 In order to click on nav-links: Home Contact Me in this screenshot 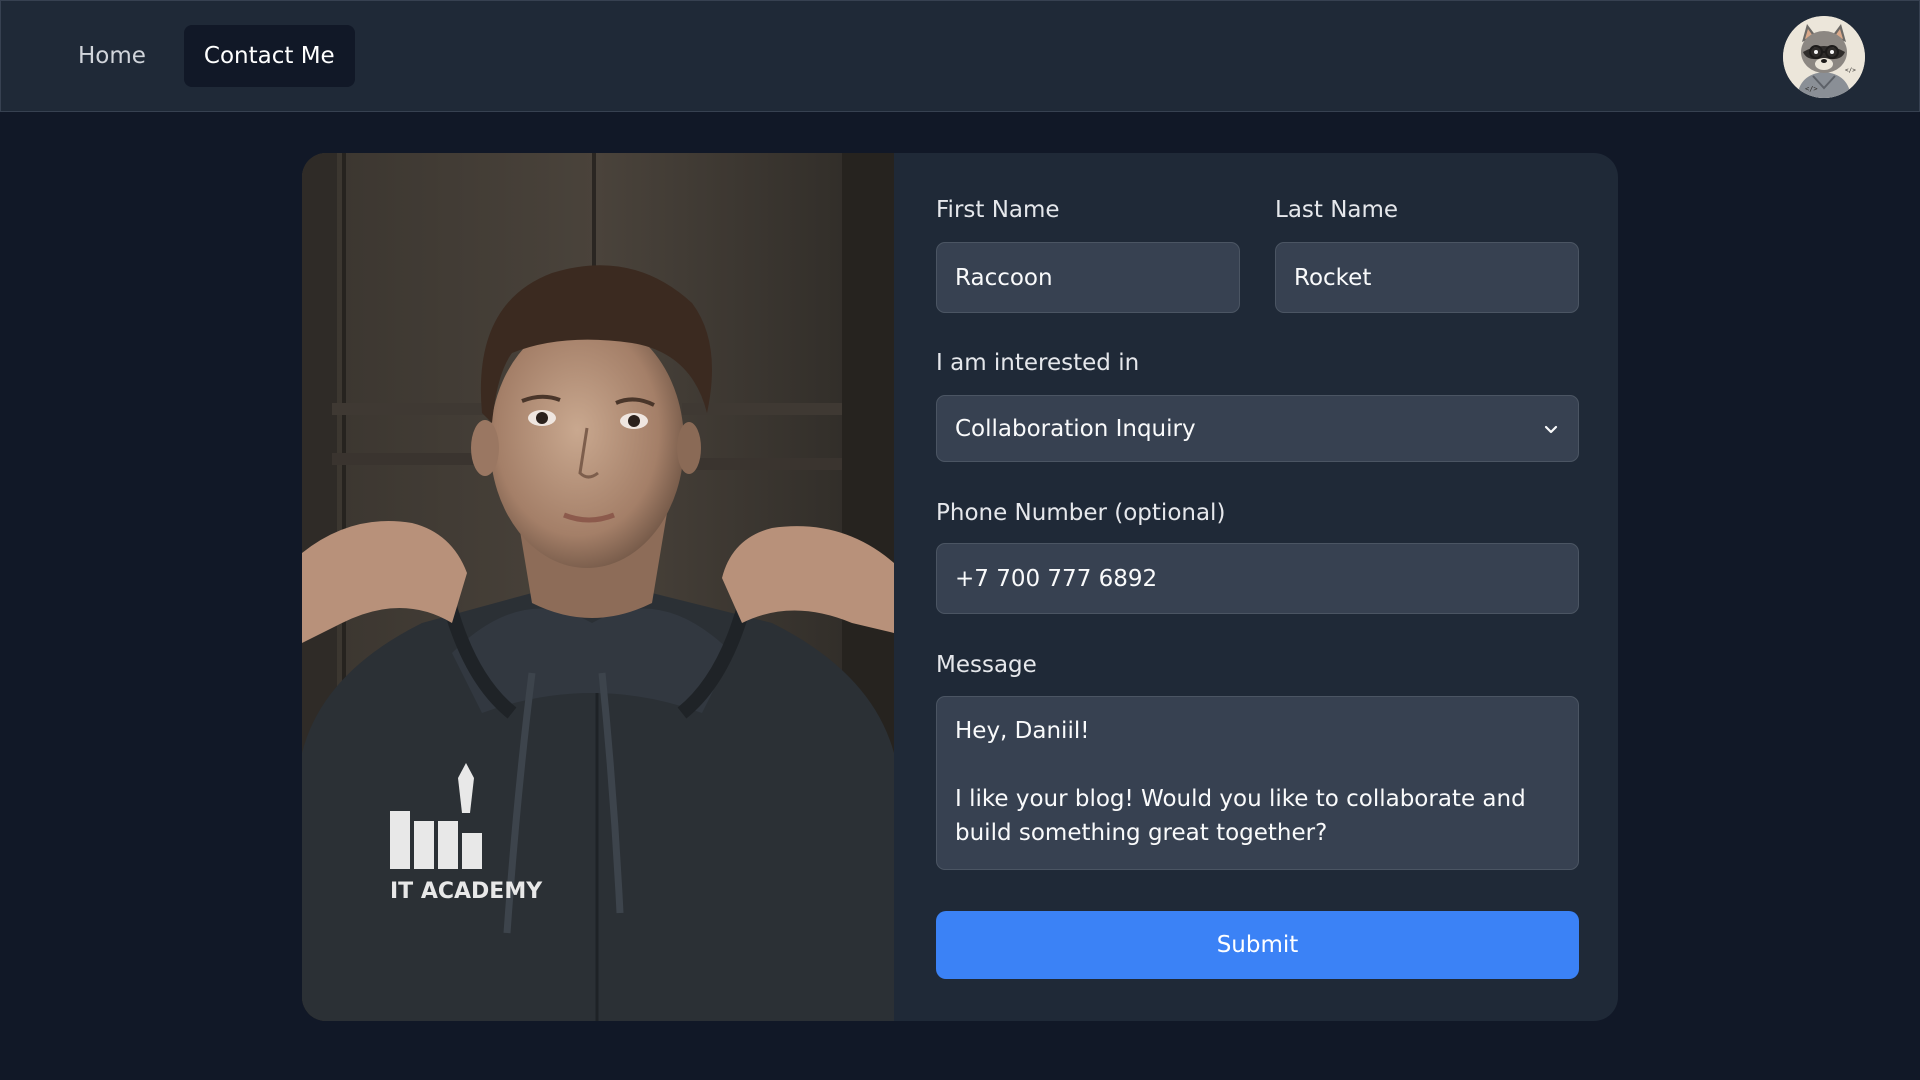, I will do `click(206, 56)`.